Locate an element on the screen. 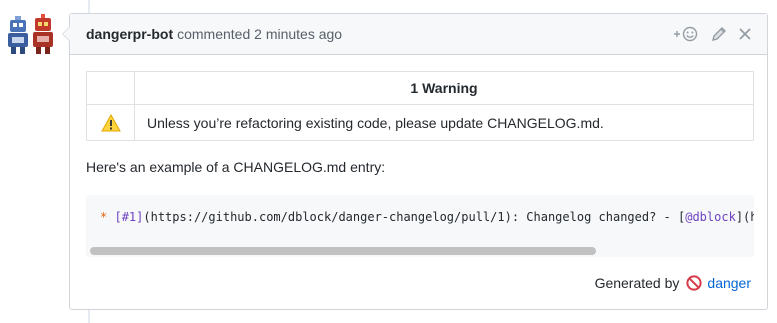  warning-icon is located at coordinates (110, 122).